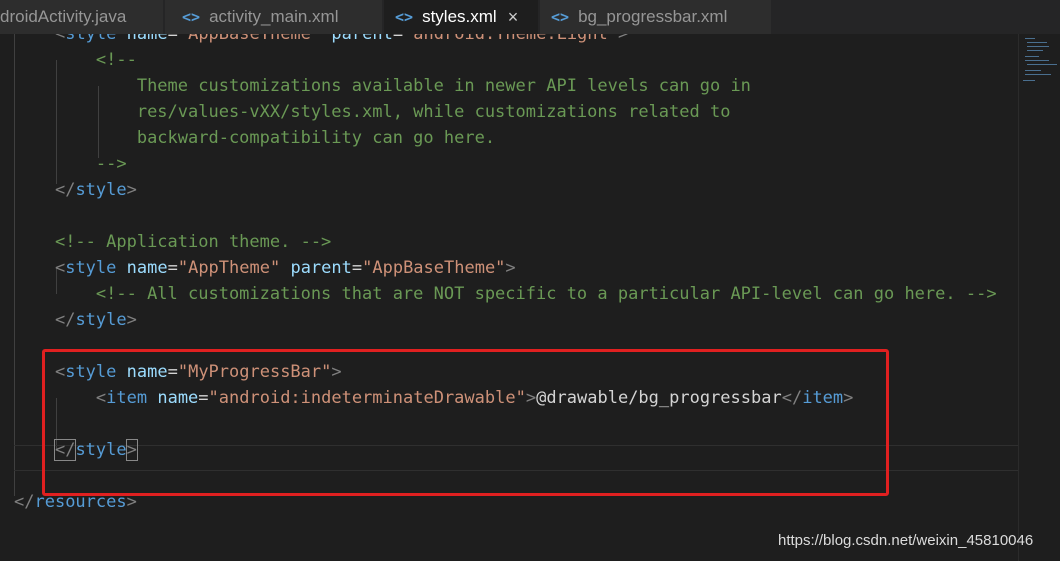  I want to click on code-line: backward-compatibility can go here., so click(316, 138).